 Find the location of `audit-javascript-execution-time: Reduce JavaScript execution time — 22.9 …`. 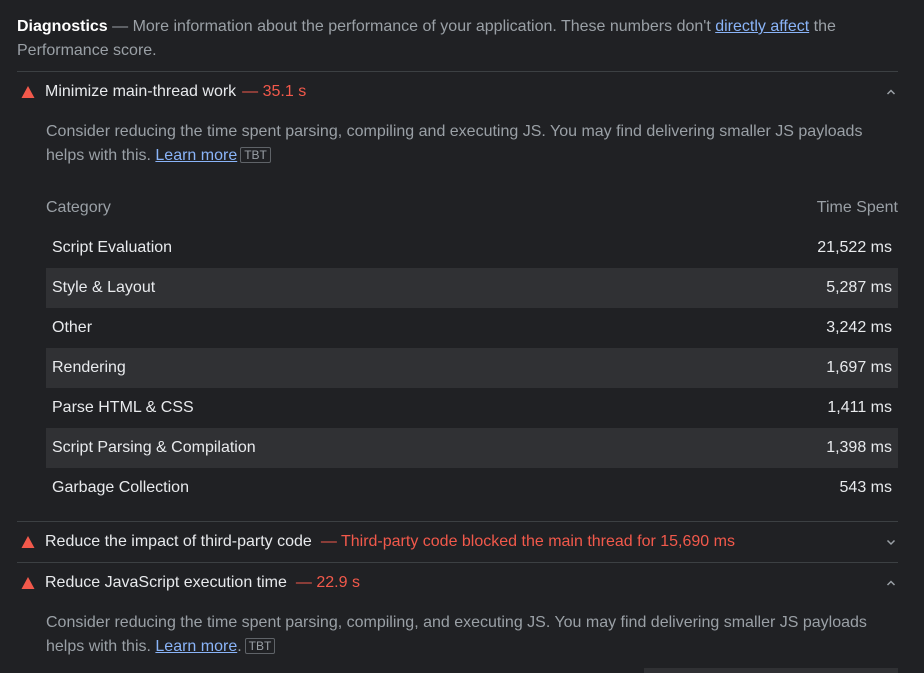

audit-javascript-execution-time: Reduce JavaScript execution time — 22.9 … is located at coordinates (457, 583).